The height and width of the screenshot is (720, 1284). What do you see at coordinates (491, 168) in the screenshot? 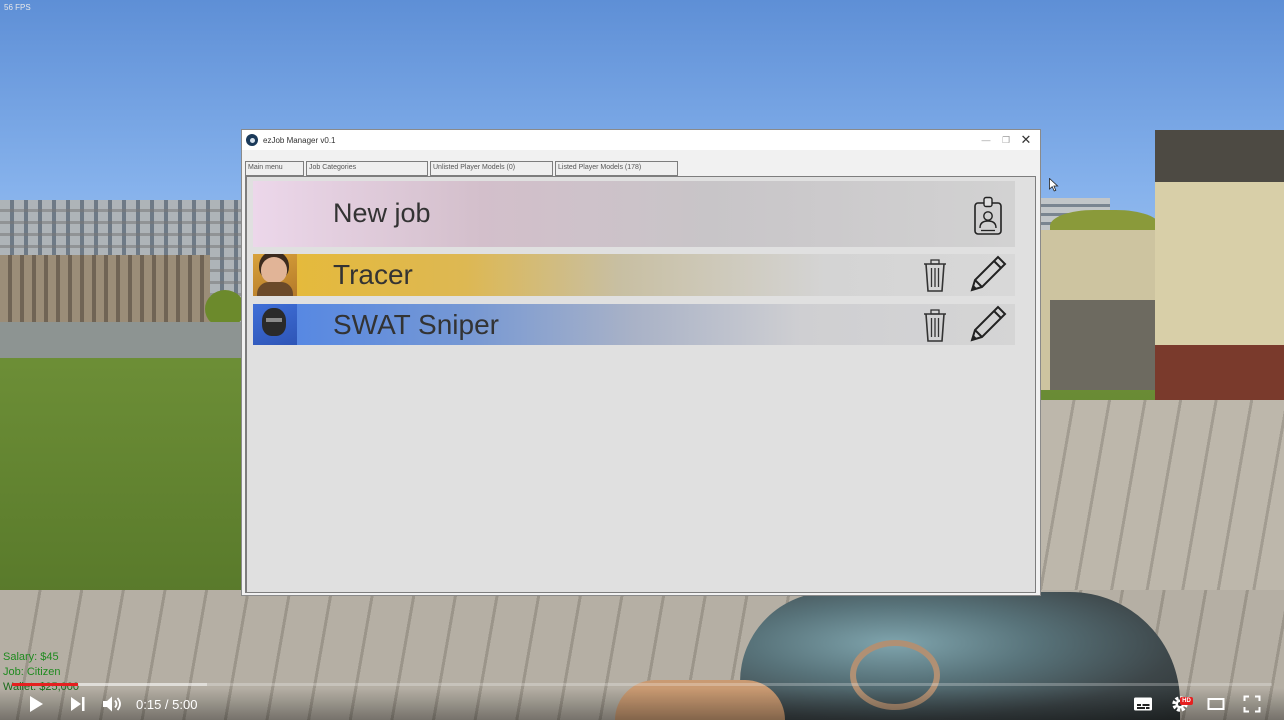
I see `tab-unlisted-player-models: Unlisted Player Models (0)` at bounding box center [491, 168].